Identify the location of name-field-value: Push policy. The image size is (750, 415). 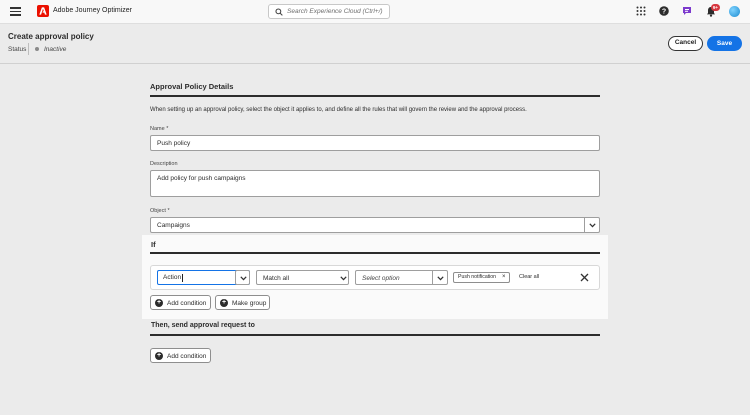
(174, 143).